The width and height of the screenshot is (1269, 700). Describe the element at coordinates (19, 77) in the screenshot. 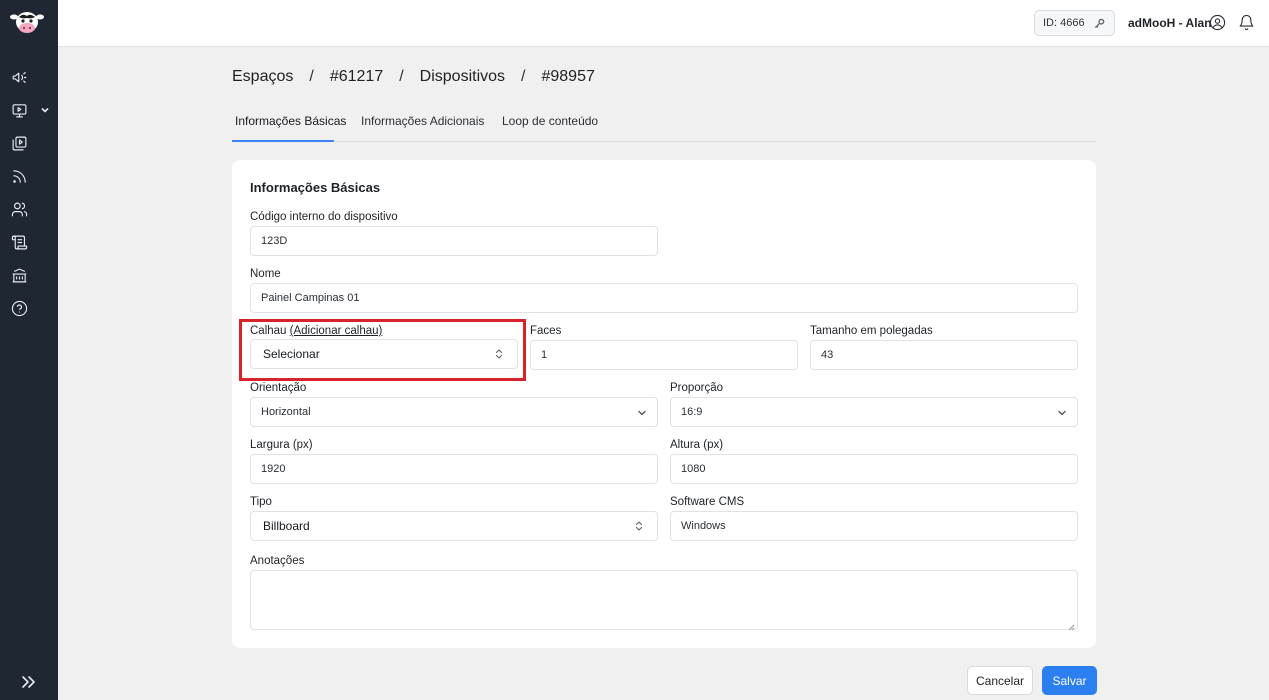

I see `megaphone-icon` at that location.